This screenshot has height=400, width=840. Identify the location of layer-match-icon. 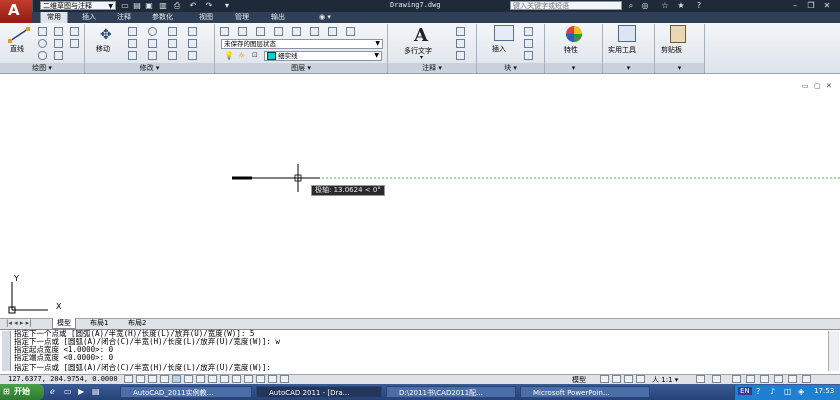
(260, 31).